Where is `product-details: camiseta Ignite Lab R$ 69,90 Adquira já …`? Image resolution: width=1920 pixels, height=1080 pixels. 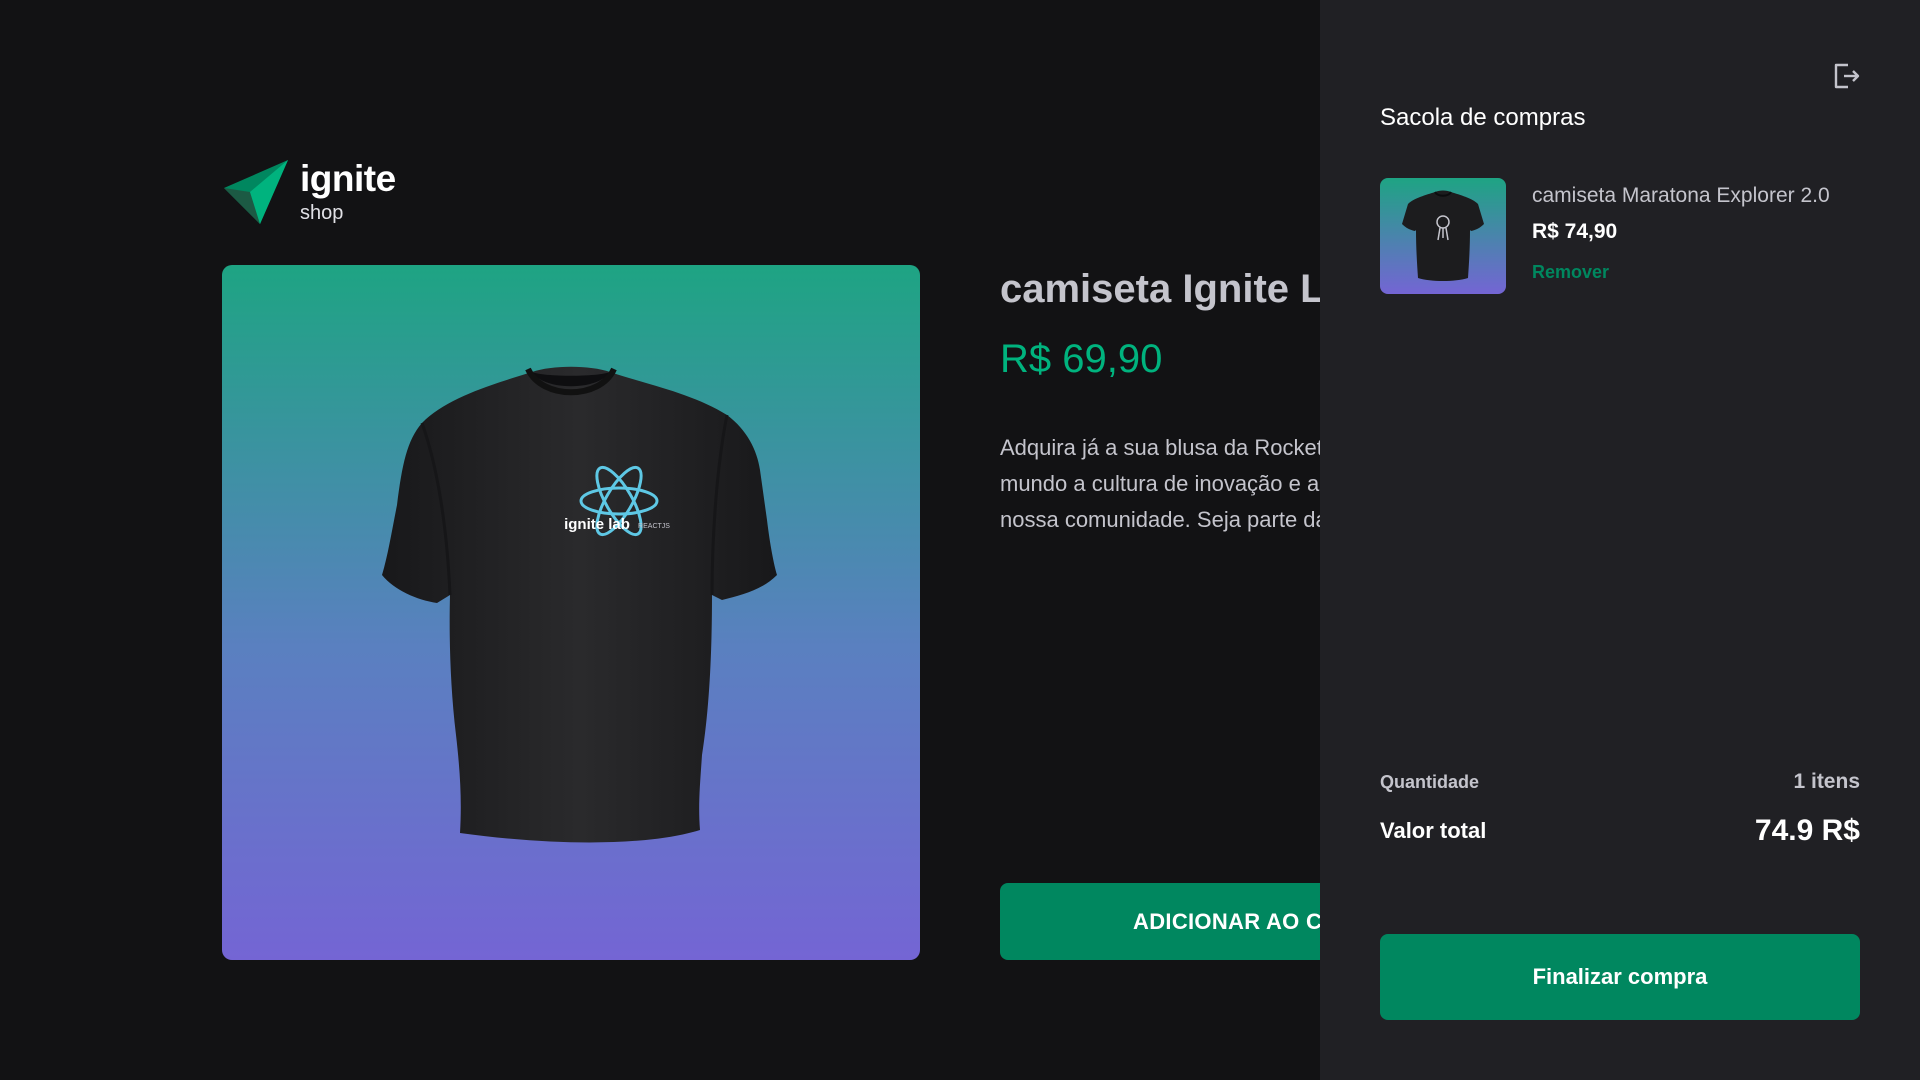
product-details: camiseta Ignite Lab R$ 69,90 Adquira já … is located at coordinates (1160, 612).